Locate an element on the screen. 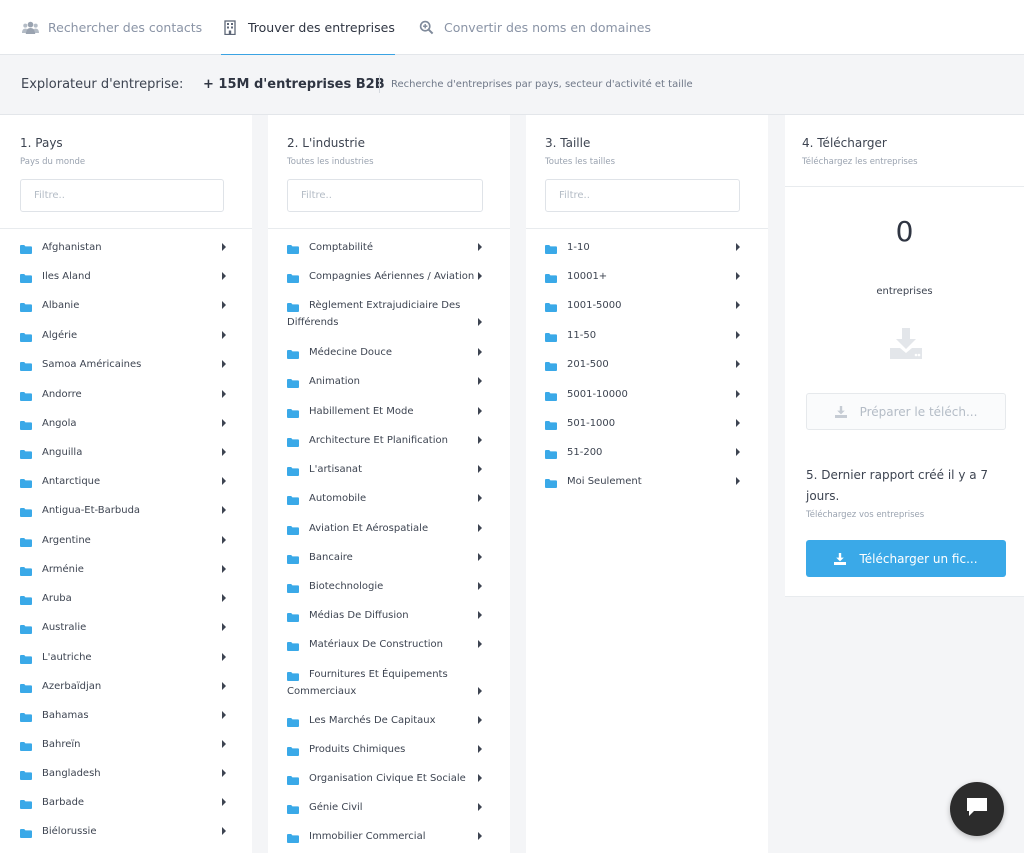 This screenshot has height=853, width=1024. list-item-label: Aruba is located at coordinates (57, 598).